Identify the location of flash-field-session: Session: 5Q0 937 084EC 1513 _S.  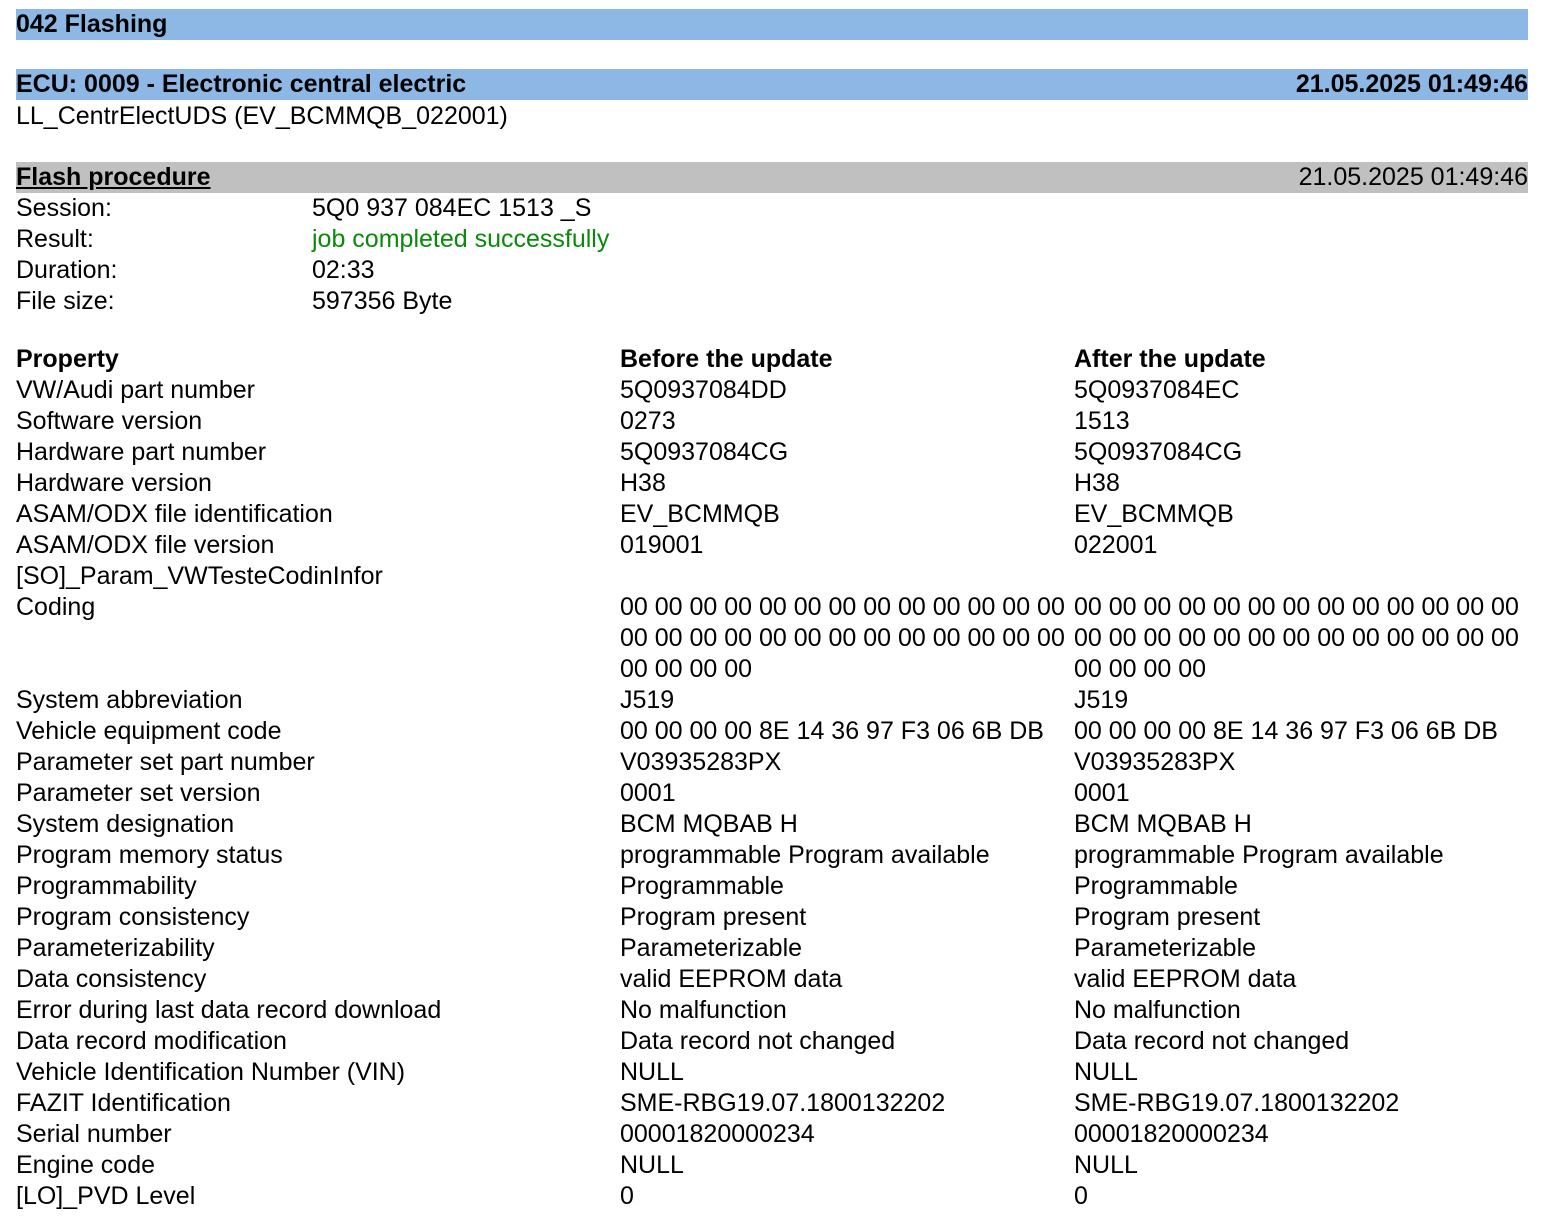
(772, 208).